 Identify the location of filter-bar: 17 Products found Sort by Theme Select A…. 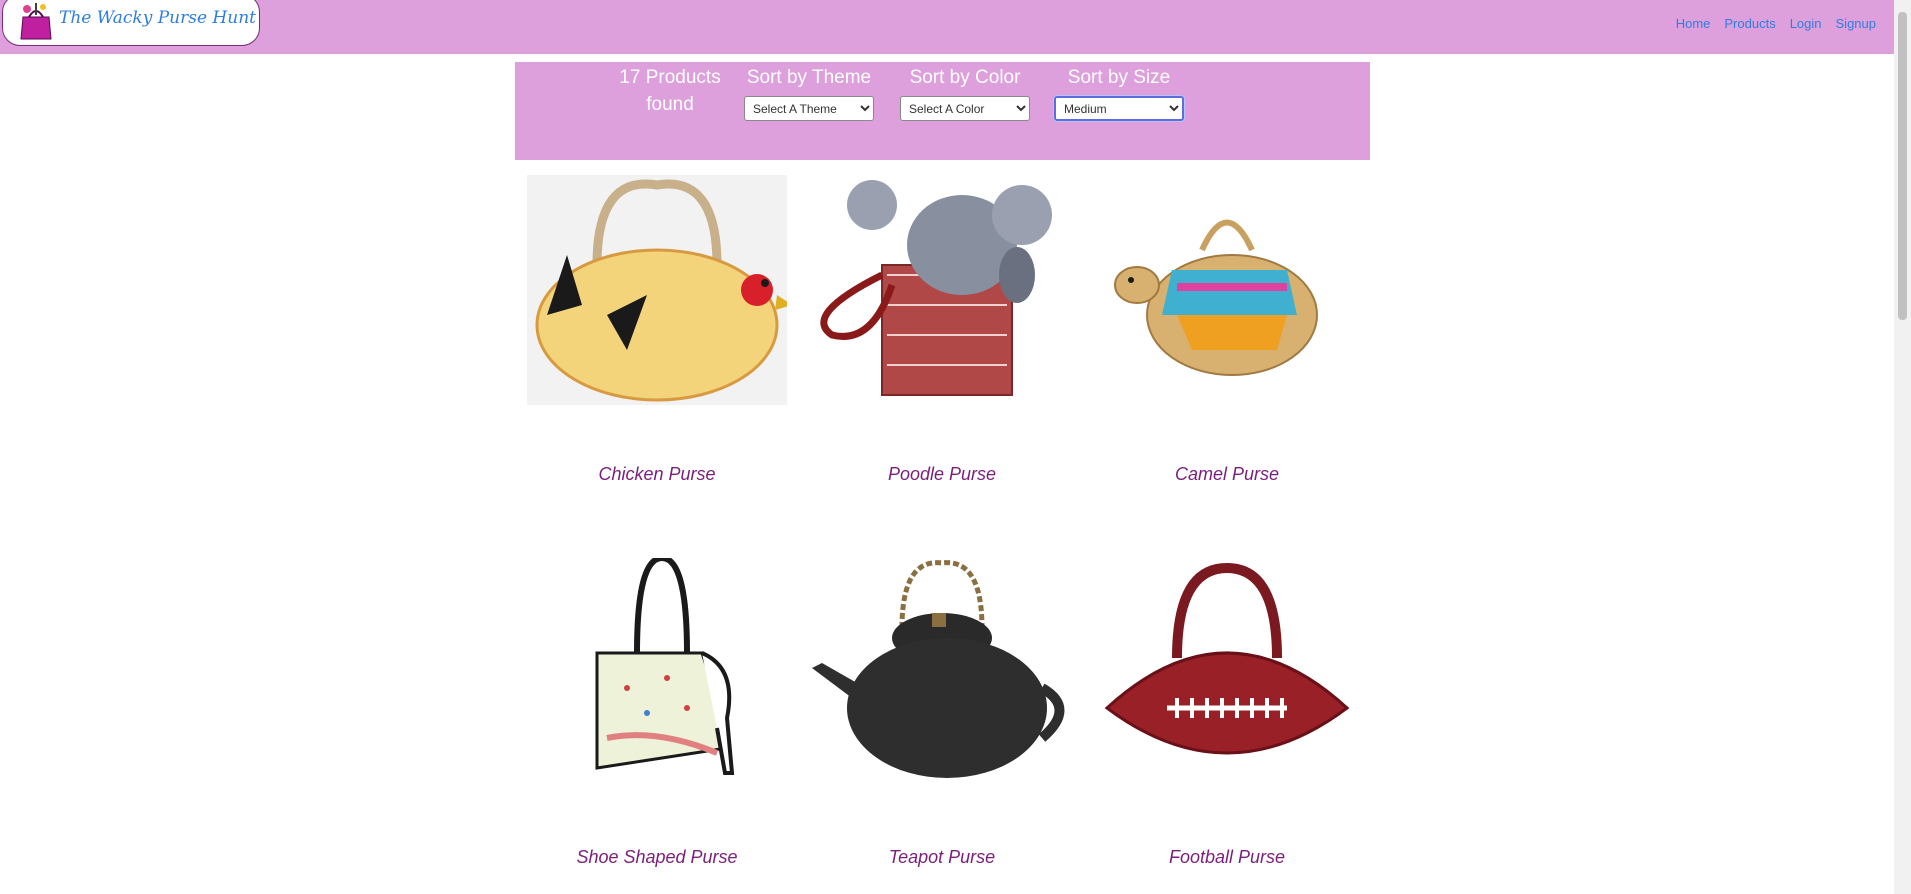
(942, 111).